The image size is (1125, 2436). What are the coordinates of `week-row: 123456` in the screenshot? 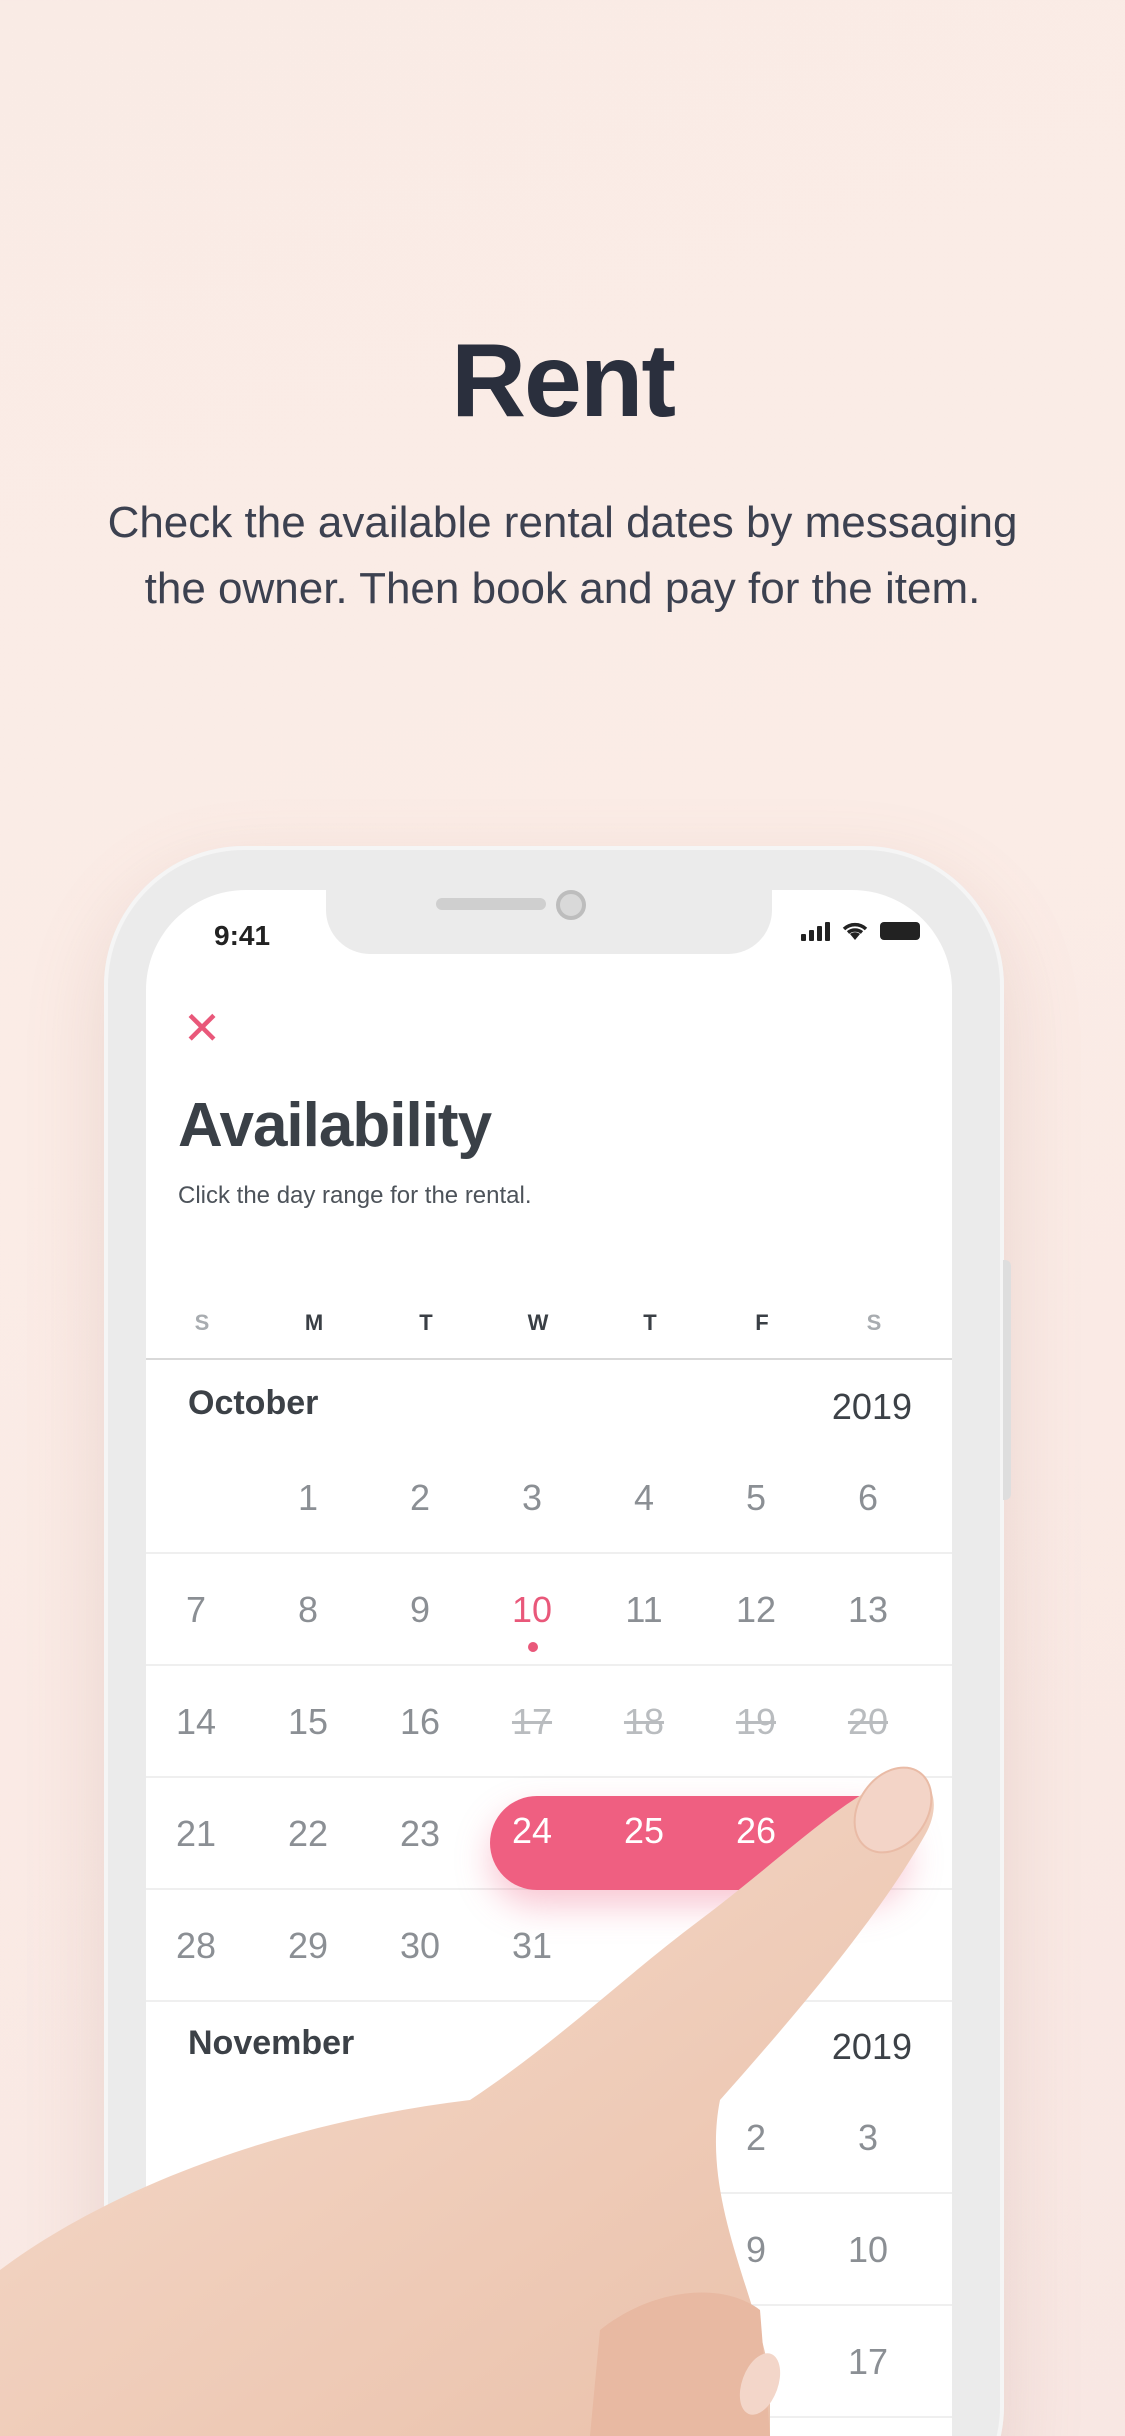 It's located at (549, 1498).